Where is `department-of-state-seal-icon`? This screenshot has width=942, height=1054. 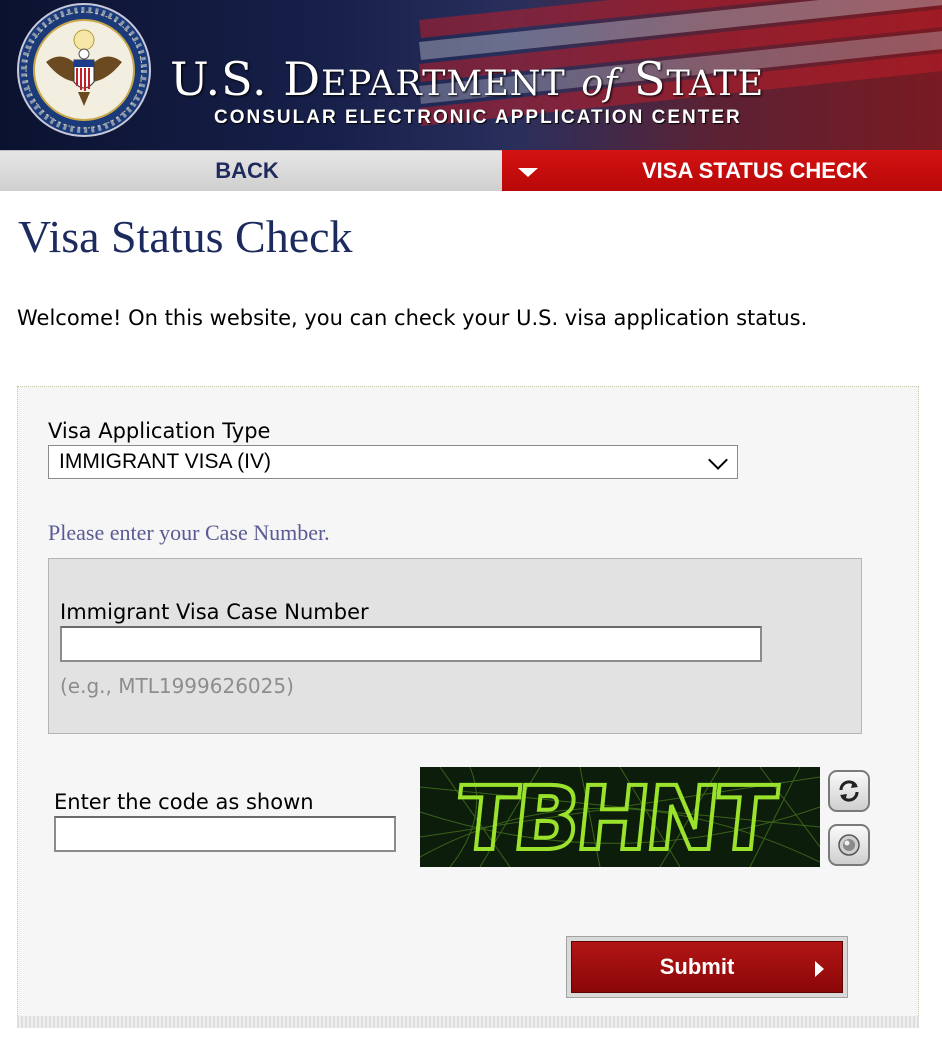
department-of-state-seal-icon is located at coordinates (84, 70).